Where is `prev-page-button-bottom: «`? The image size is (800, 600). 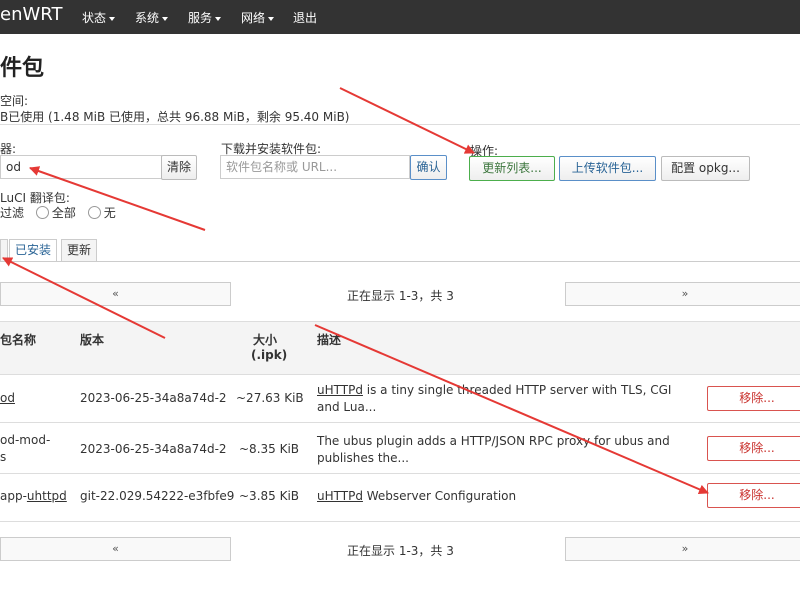
prev-page-button-bottom: « is located at coordinates (115, 549).